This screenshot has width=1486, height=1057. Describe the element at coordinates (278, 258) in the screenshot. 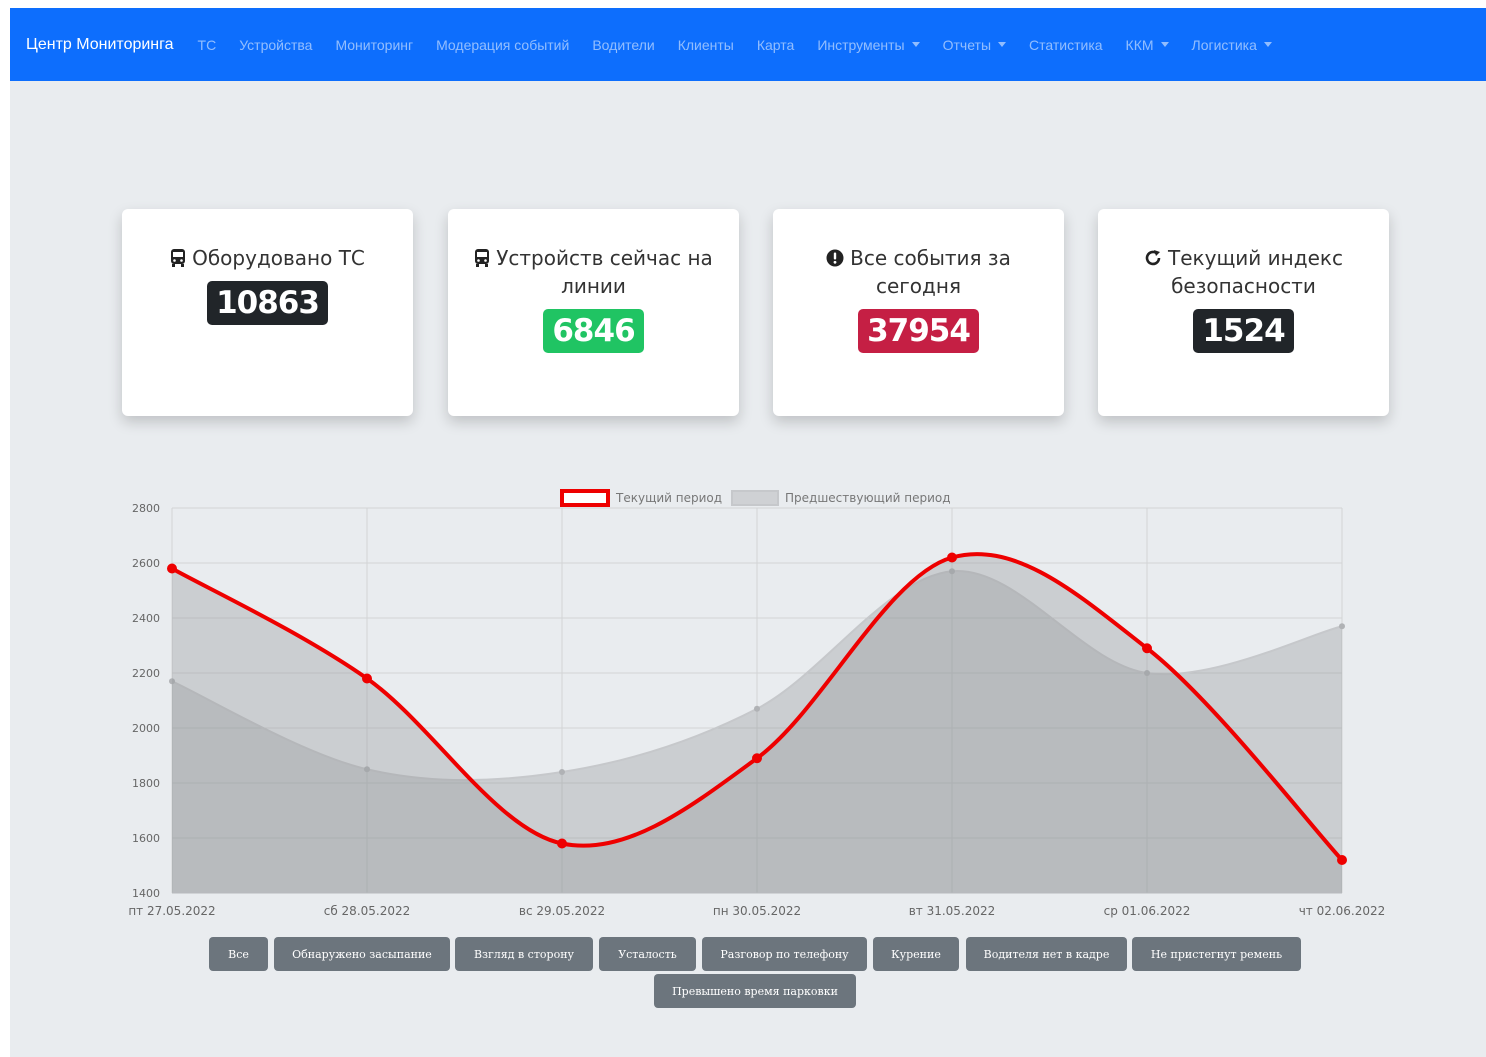

I see `card-title-text: Оборудовано ТС` at that location.